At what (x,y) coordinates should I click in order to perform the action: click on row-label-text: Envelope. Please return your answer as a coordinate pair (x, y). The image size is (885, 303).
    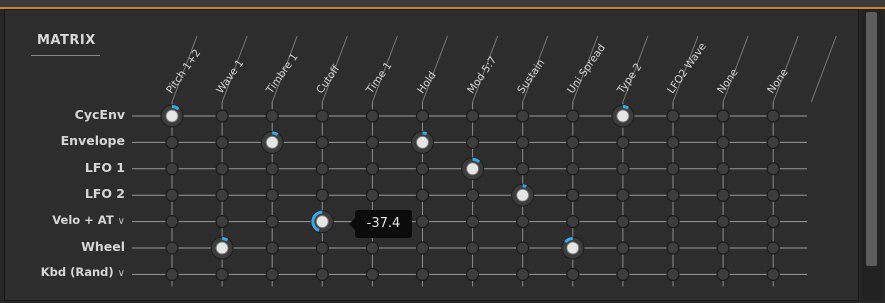
    Looking at the image, I should click on (92, 141).